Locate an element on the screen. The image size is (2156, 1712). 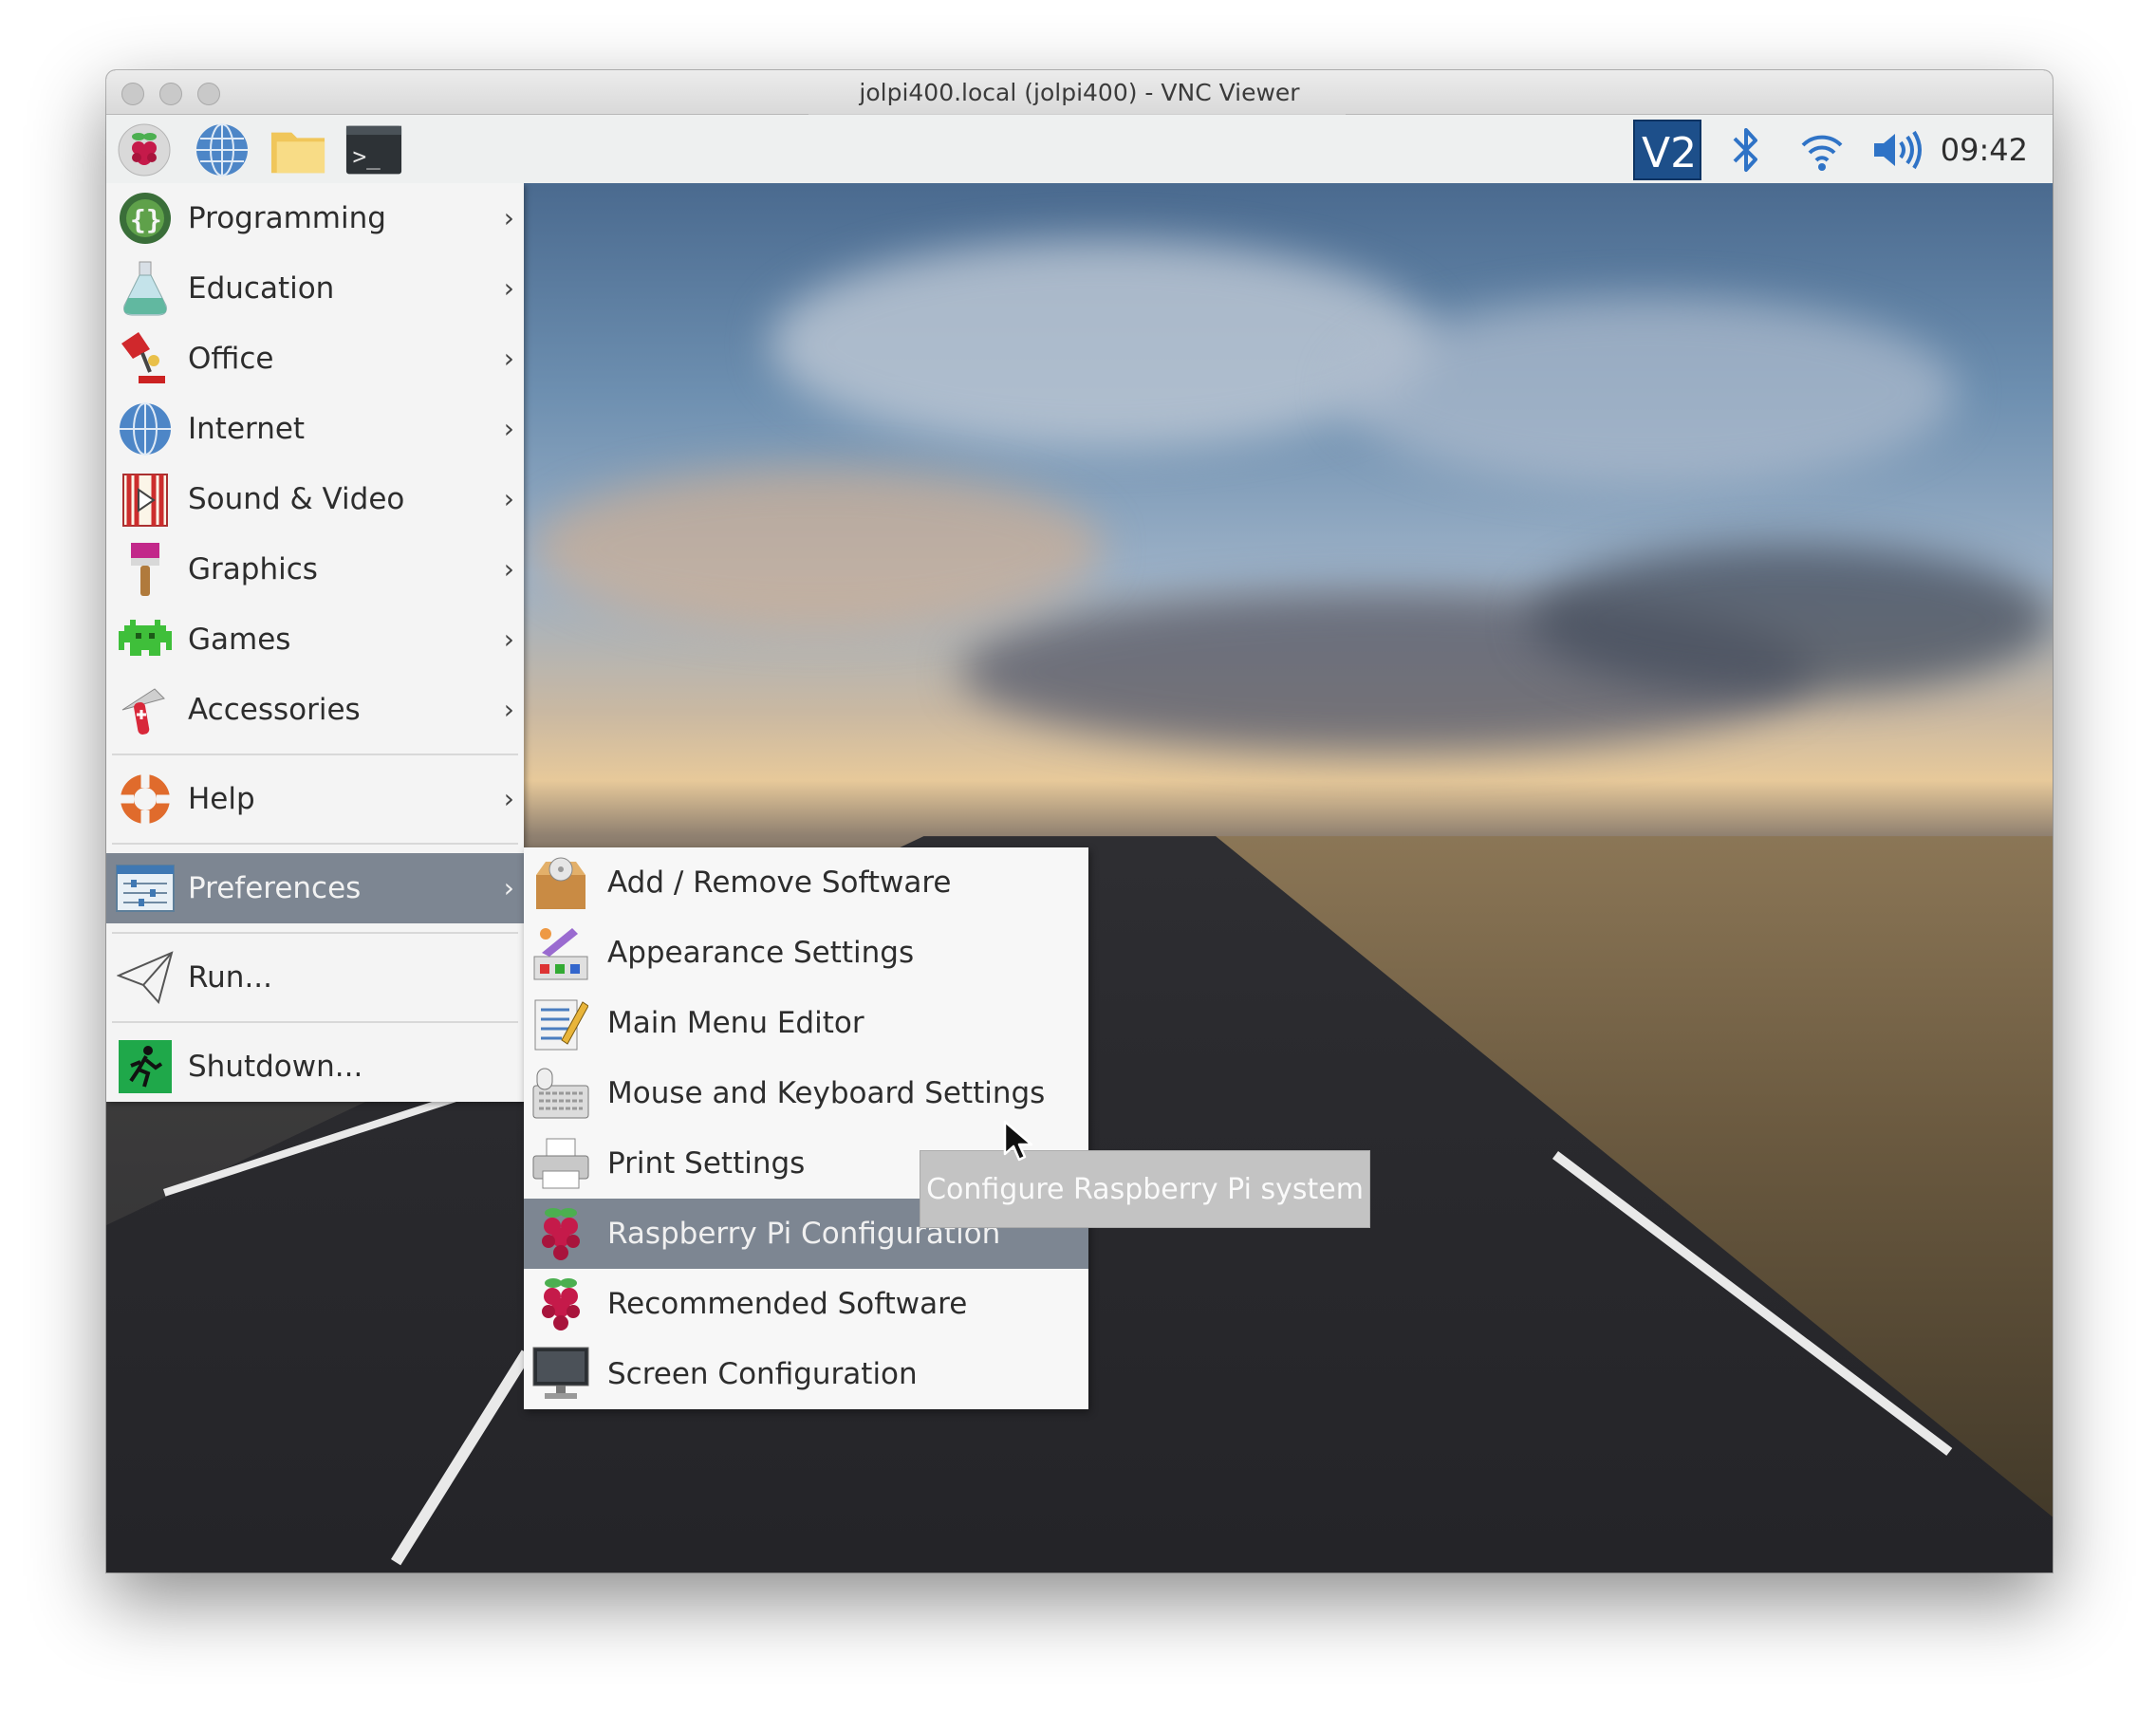
submenu-item-add-remove-software: Add / Remove Software is located at coordinates (806, 883).